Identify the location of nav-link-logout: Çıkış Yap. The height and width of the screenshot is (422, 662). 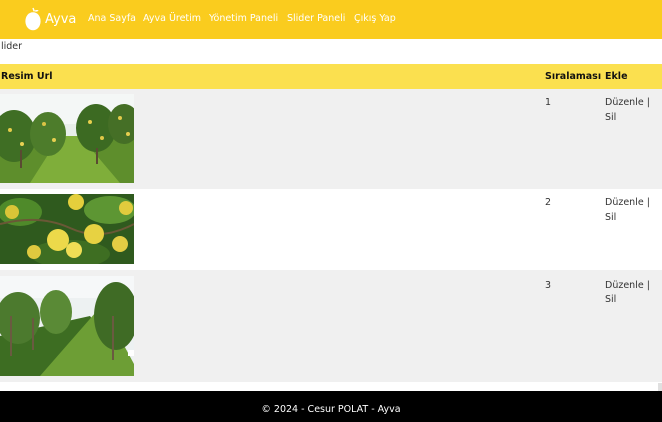
(375, 18).